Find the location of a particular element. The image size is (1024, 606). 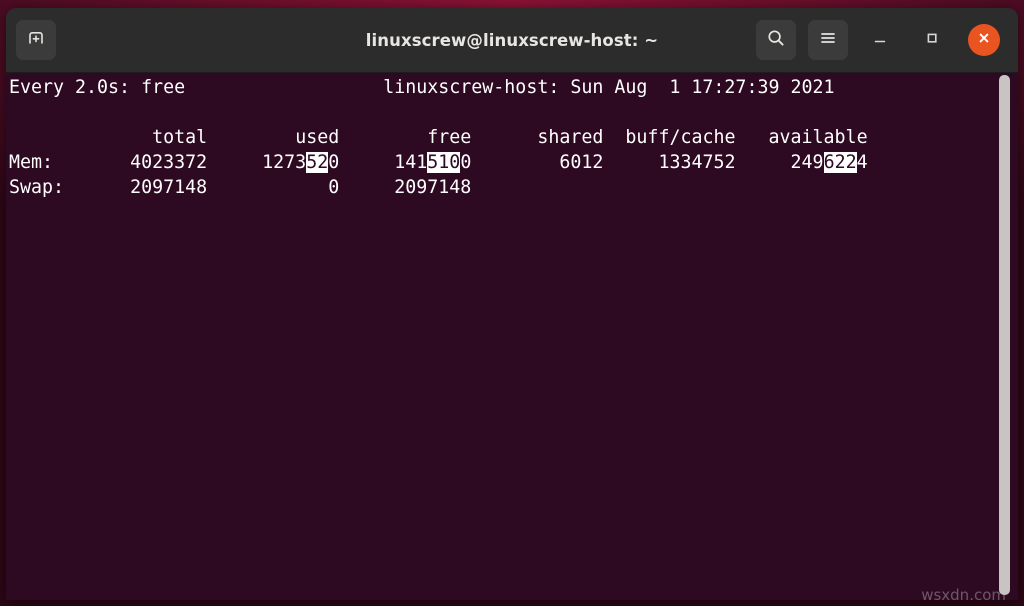

watch-header-gap is located at coordinates (284, 87).